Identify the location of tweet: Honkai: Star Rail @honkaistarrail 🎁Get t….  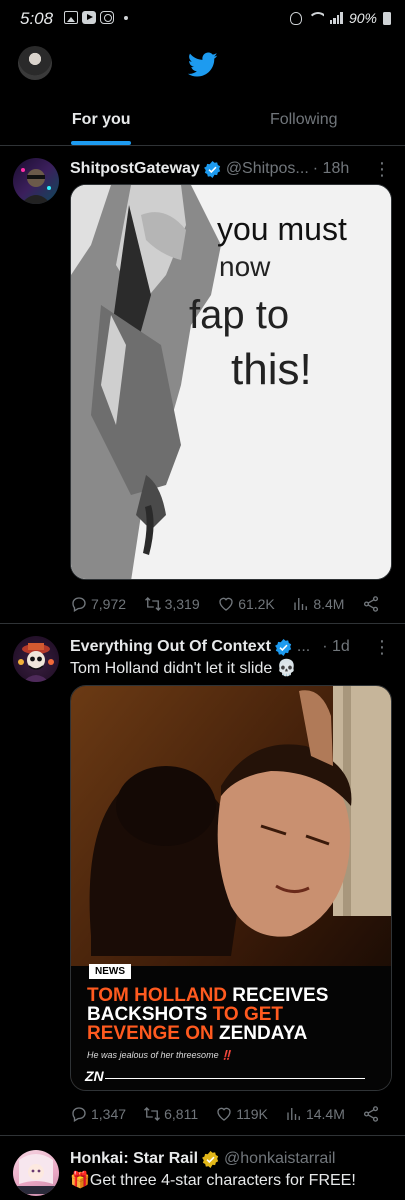
(202, 1168).